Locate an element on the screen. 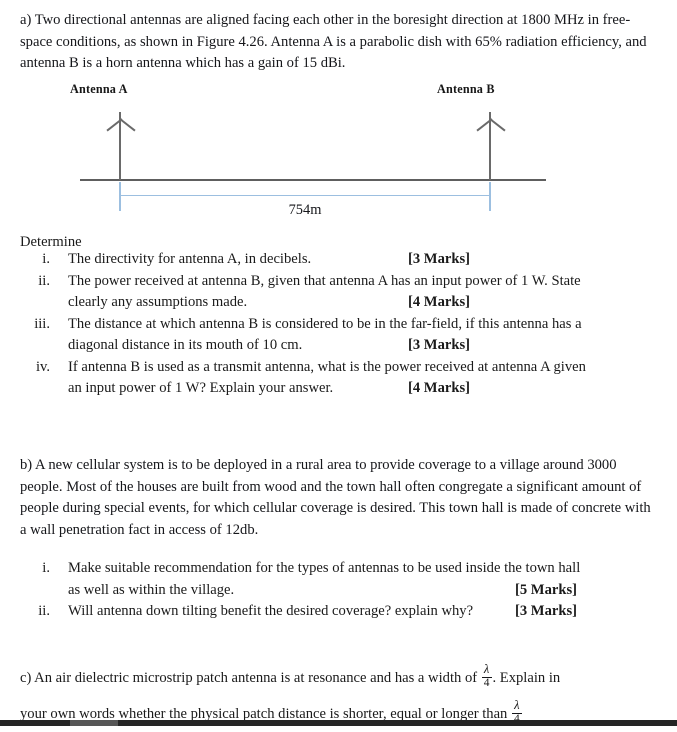 The width and height of the screenshot is (677, 732). section-c-line-1-after: . Explain in is located at coordinates (526, 678).